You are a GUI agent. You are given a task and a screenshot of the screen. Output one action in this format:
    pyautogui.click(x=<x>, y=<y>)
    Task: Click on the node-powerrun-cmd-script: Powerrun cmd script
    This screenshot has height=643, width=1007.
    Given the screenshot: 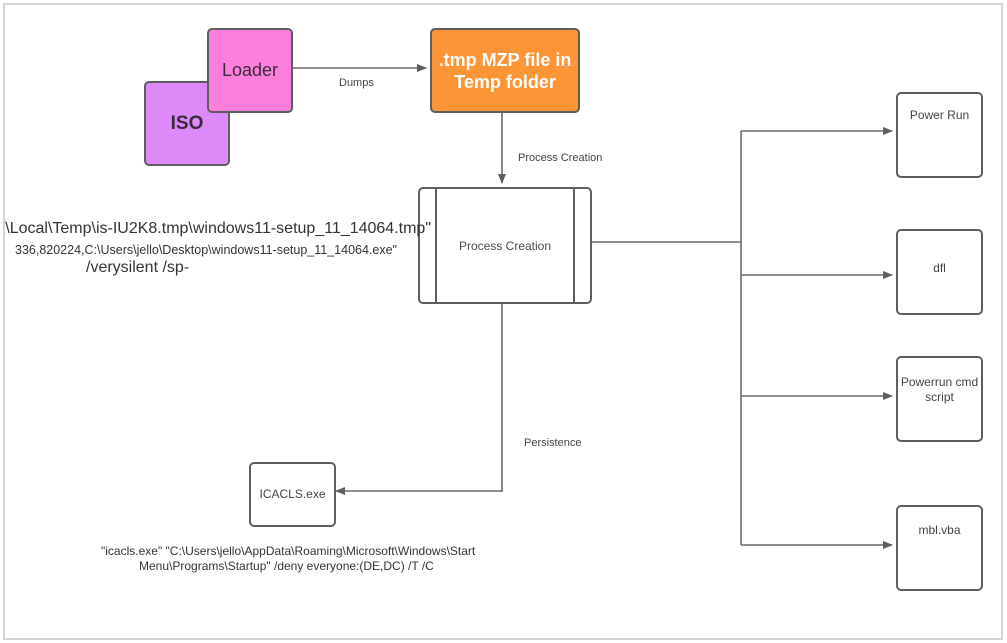 What is the action you would take?
    pyautogui.click(x=939, y=399)
    